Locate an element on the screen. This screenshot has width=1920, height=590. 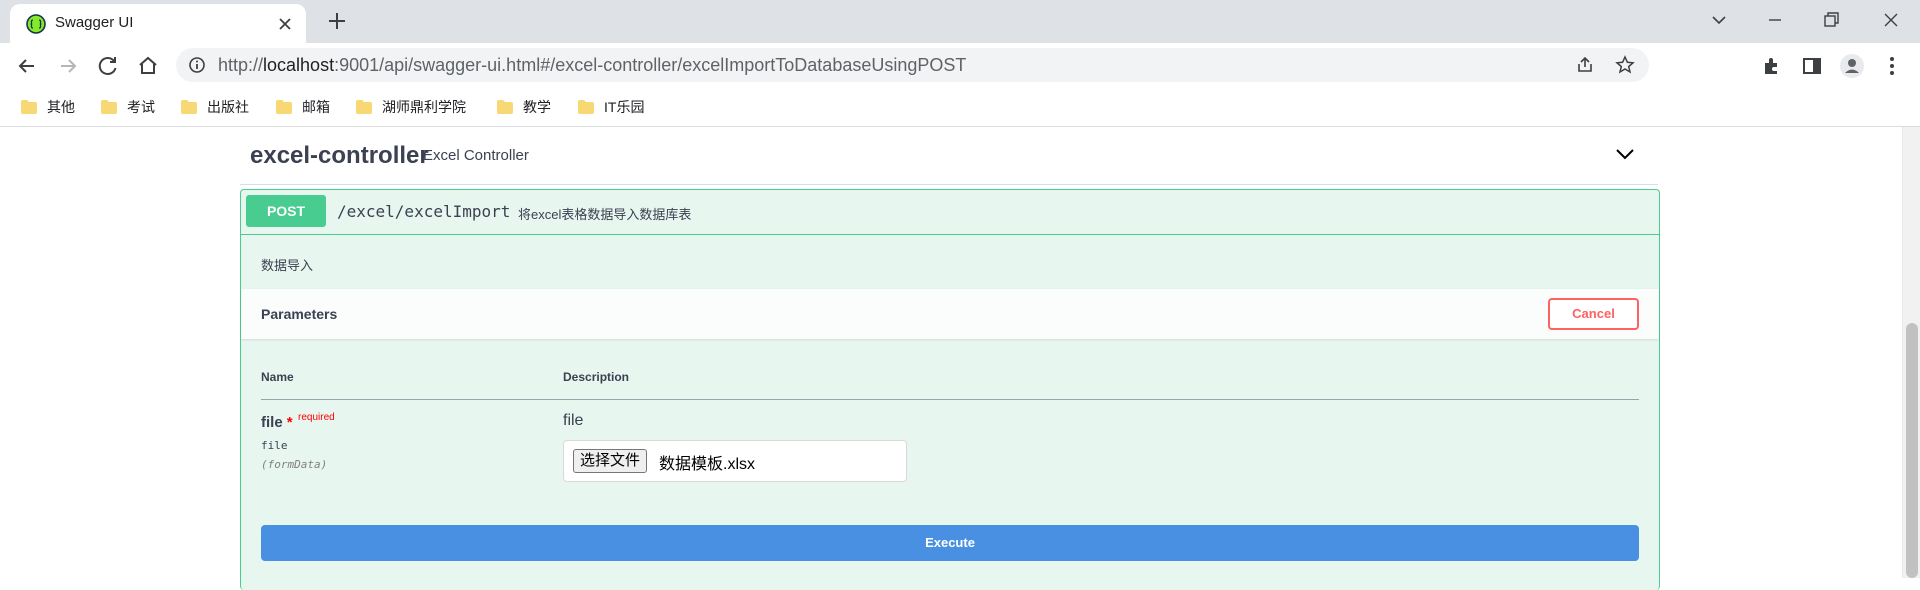
column-header-name: Name is located at coordinates (277, 377).